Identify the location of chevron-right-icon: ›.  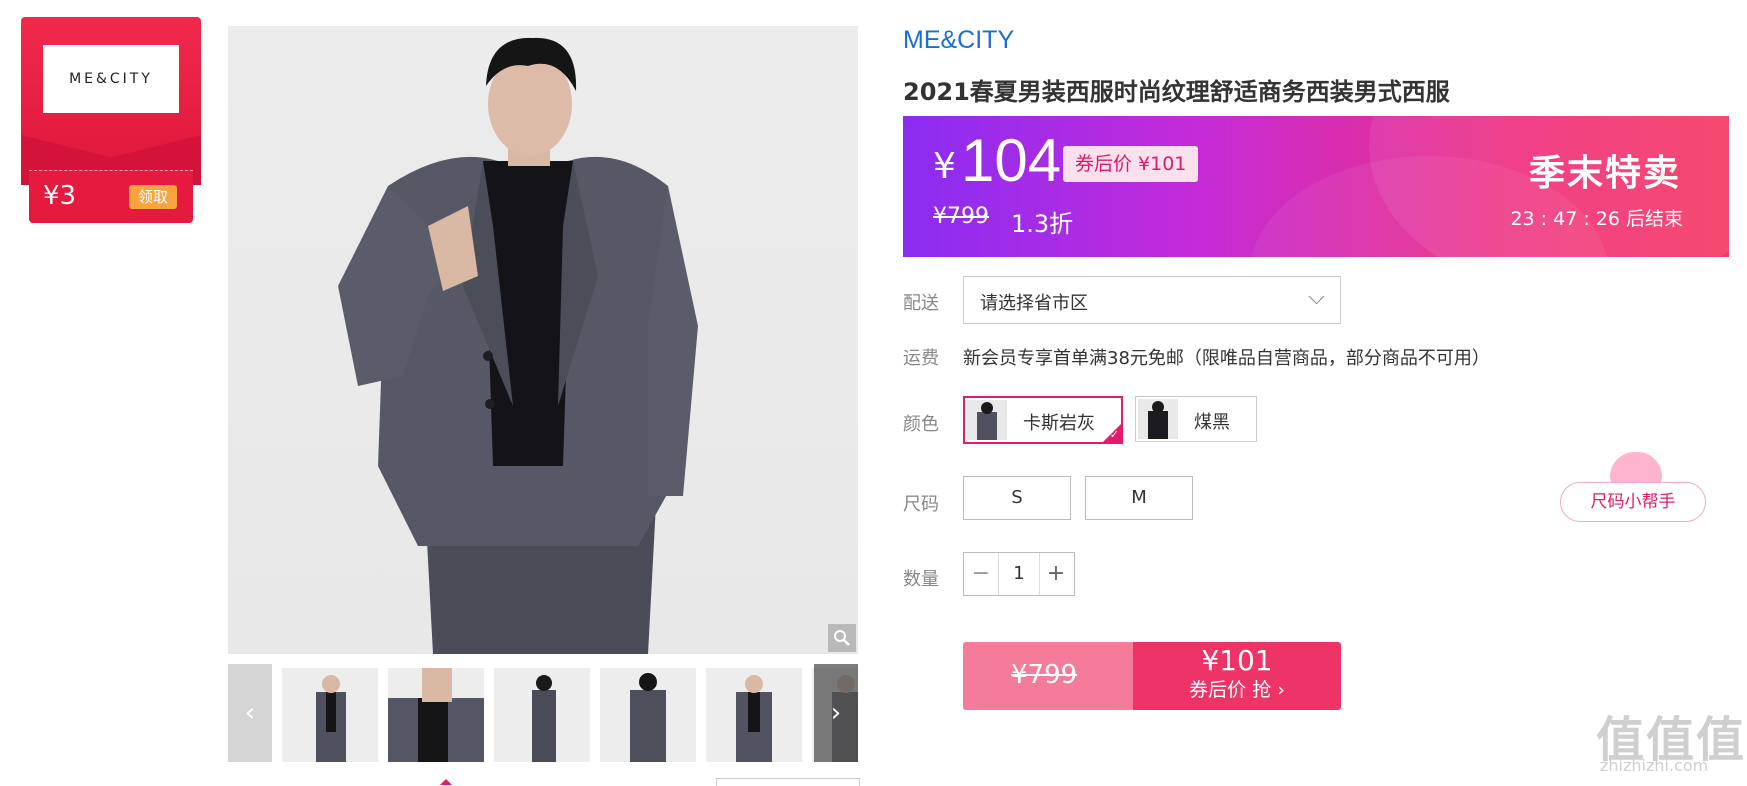
(836, 713).